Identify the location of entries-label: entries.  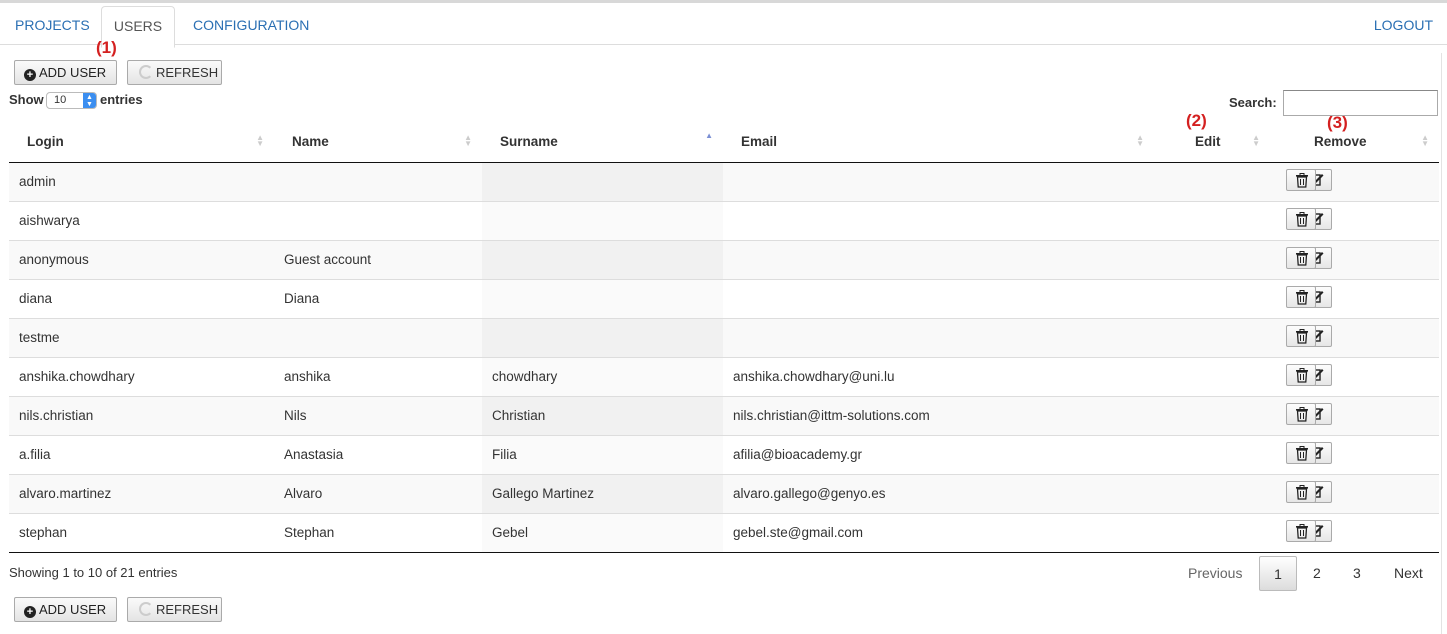
(121, 99).